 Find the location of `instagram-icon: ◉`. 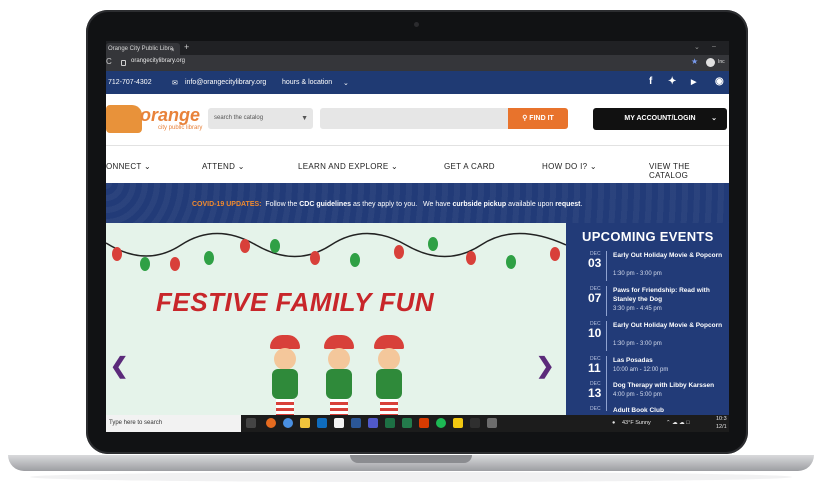

instagram-icon: ◉ is located at coordinates (719, 81).